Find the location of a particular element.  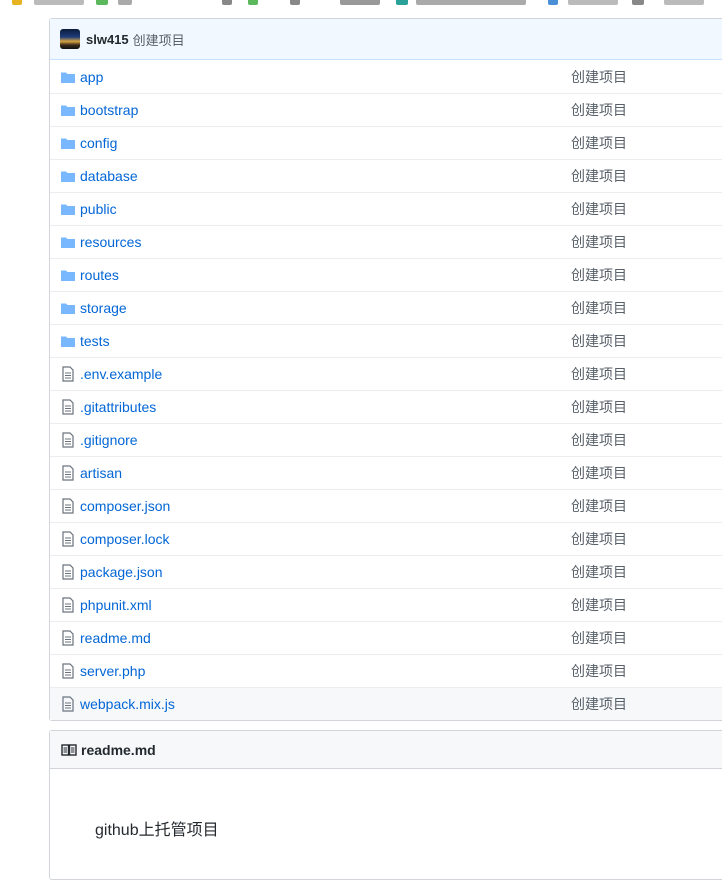

browser-bookmark-bar is located at coordinates (361, 3).